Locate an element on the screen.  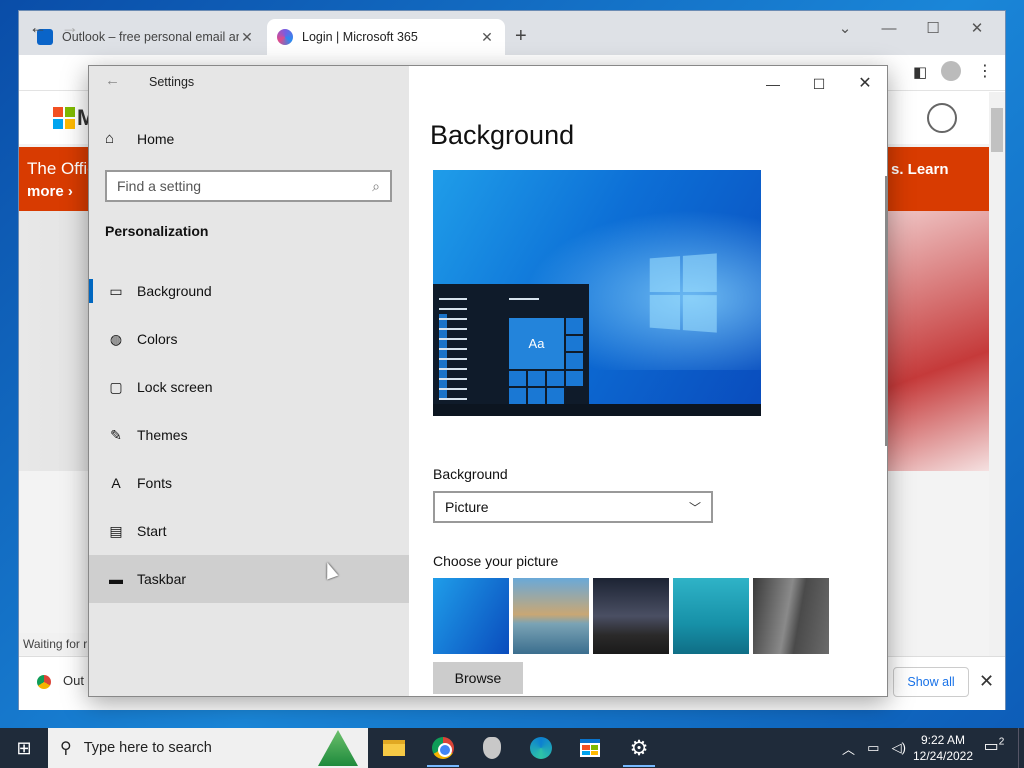
tab-title: Outlook – free personal email an is located at coordinates (150, 37).